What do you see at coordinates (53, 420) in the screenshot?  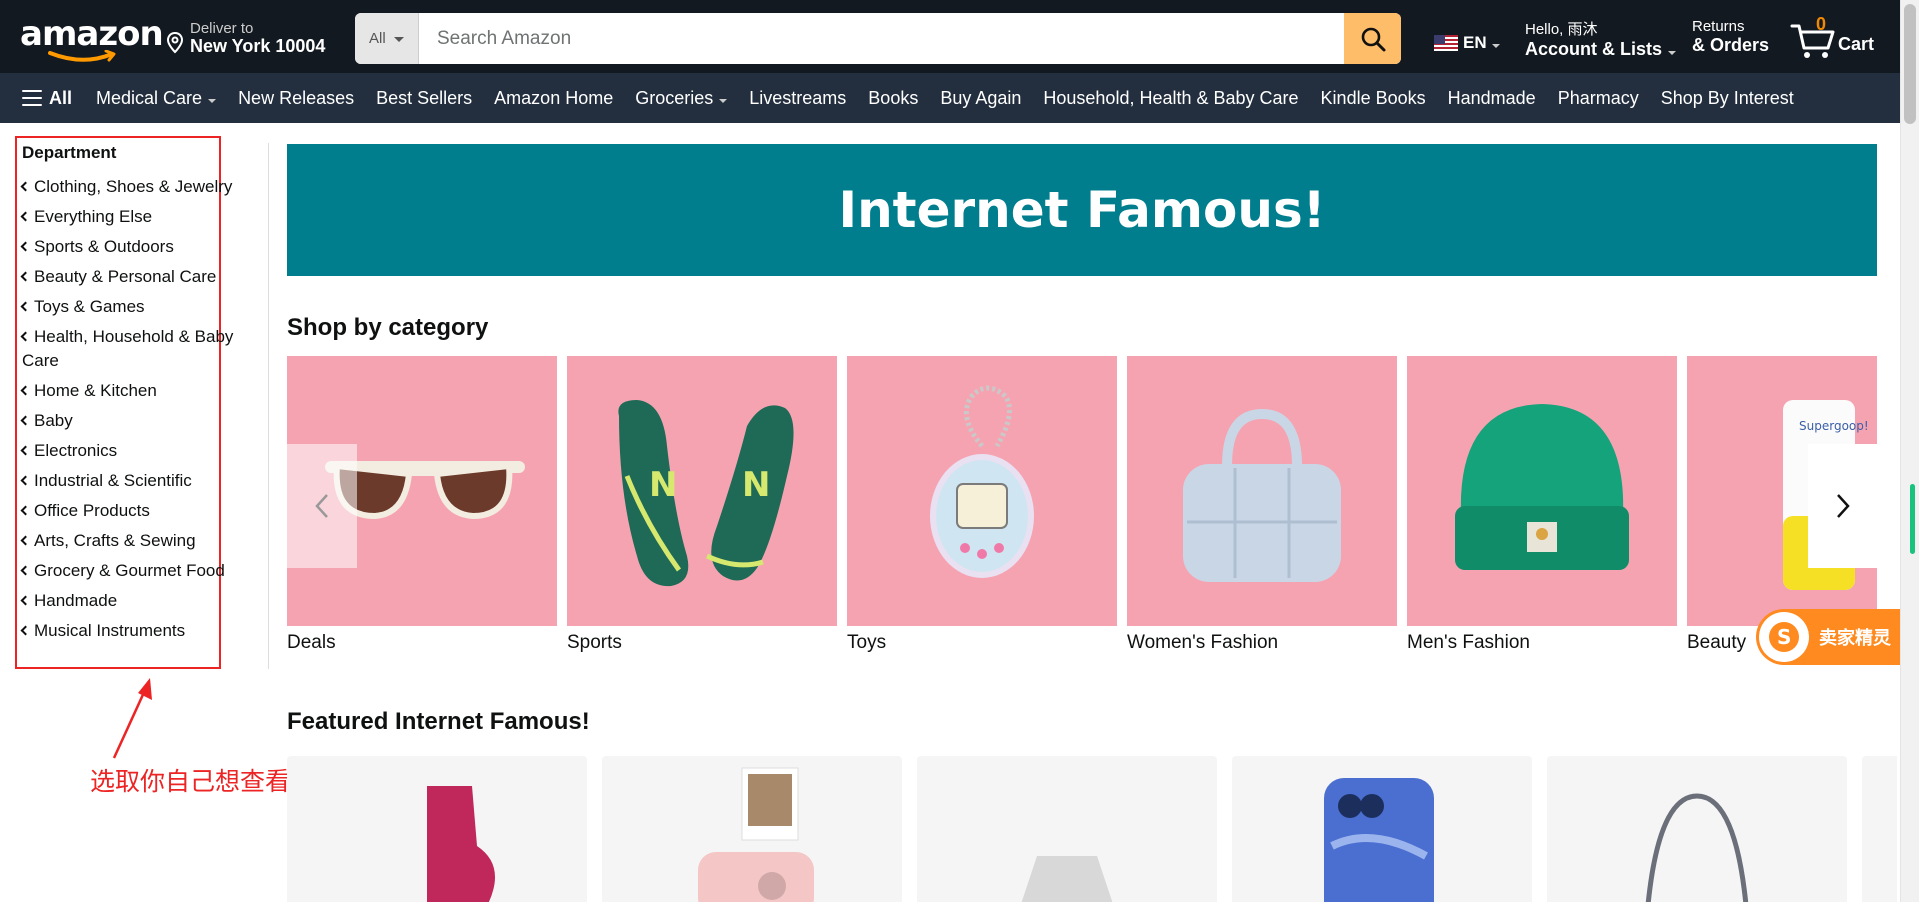 I see `department-label: Baby` at bounding box center [53, 420].